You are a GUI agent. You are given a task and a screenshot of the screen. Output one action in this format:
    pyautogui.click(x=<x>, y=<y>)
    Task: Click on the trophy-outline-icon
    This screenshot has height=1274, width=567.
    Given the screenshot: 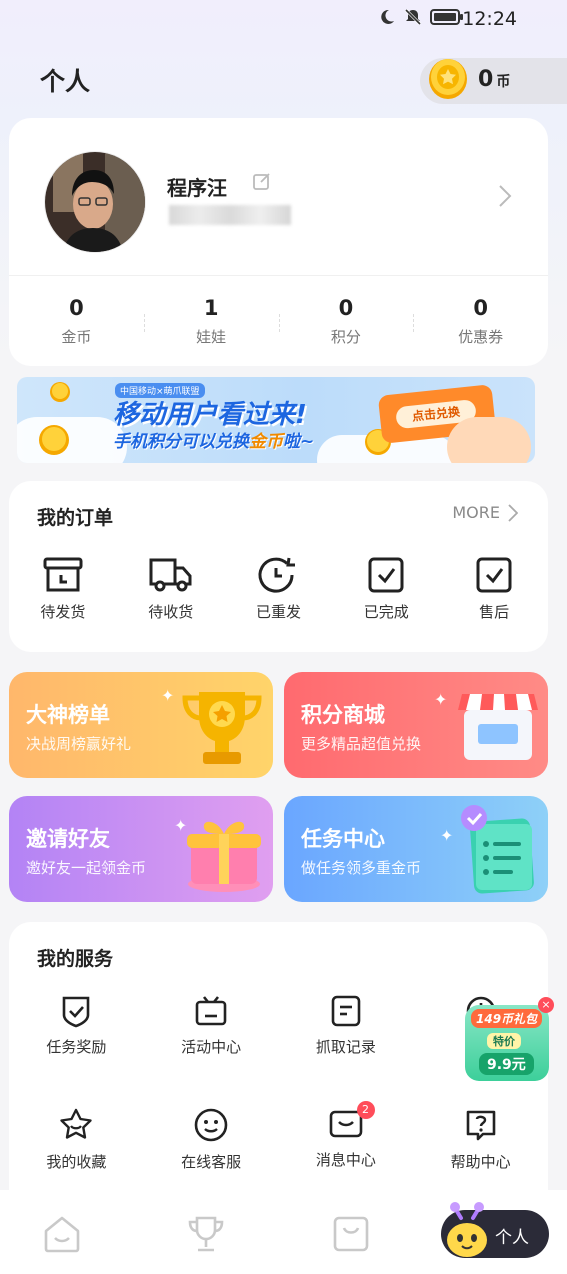 What is the action you would take?
    pyautogui.click(x=206, y=1234)
    